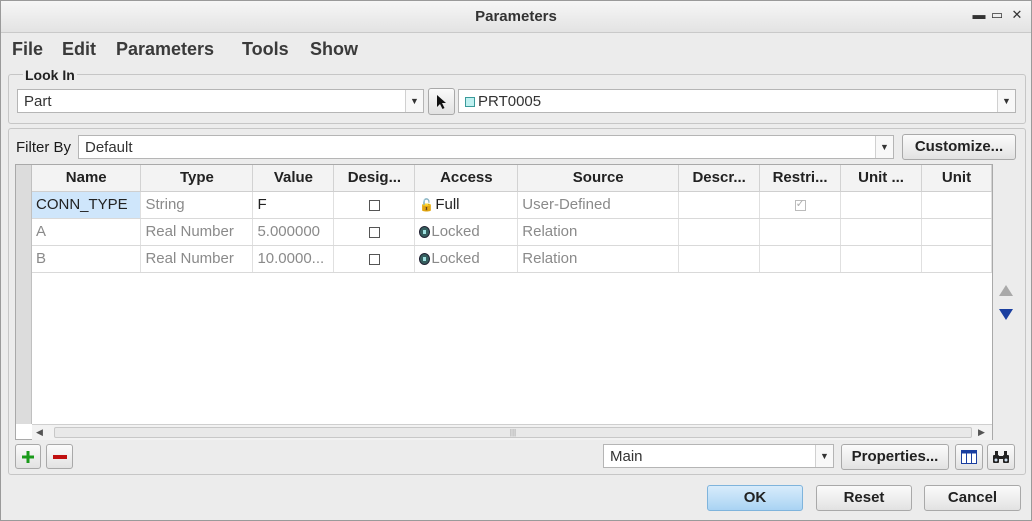 This screenshot has height=521, width=1032. I want to click on menu-bar: File Edit Parameters Tools Show, so click(516, 49).